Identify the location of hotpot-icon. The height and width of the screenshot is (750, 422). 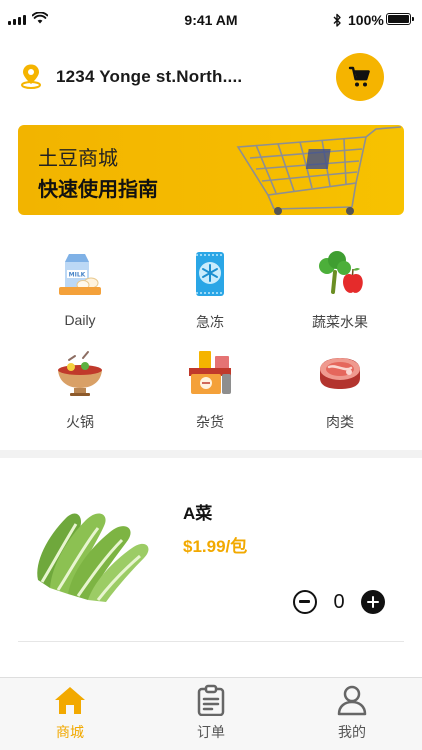
(80, 373).